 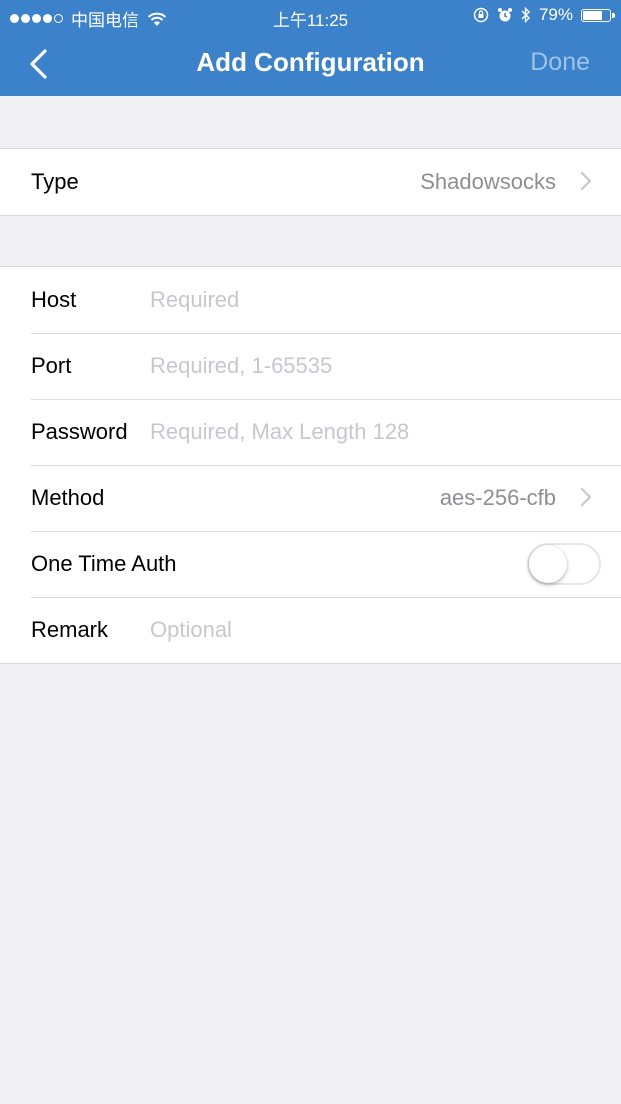 I want to click on status-right: 79%, so click(x=540, y=15).